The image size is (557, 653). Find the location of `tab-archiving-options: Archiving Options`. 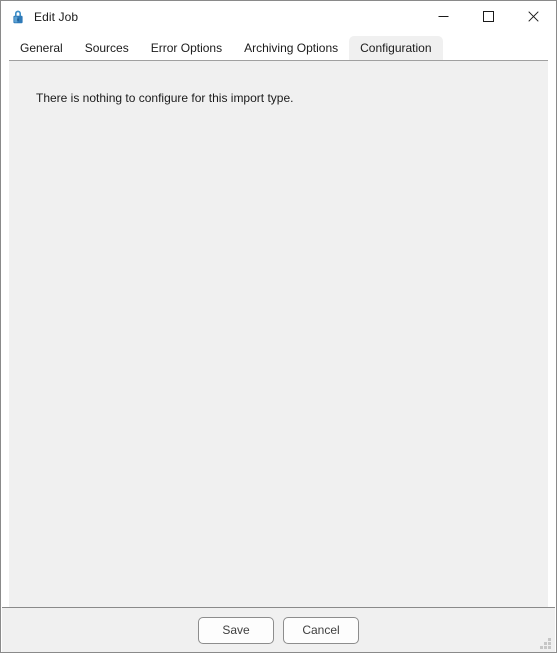

tab-archiving-options: Archiving Options is located at coordinates (291, 48).